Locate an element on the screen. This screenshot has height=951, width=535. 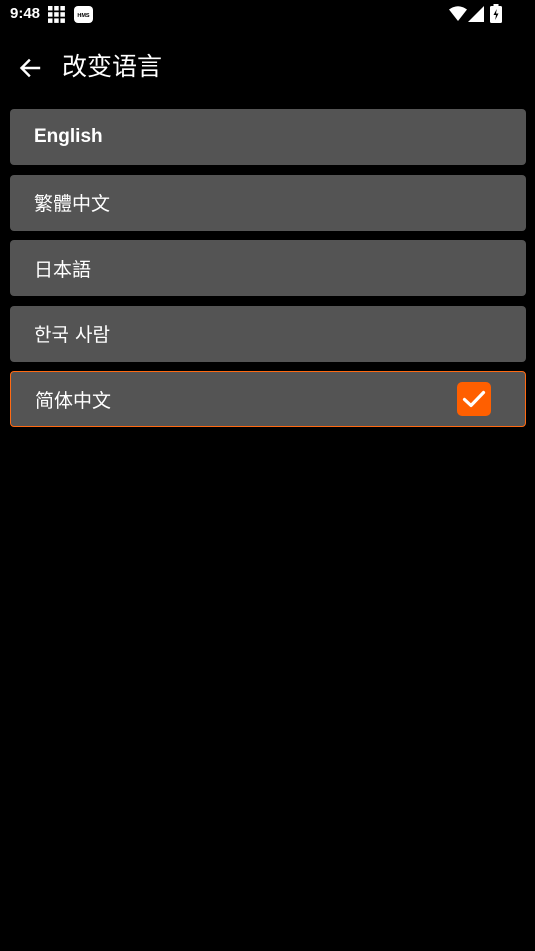
language-label: 한국 사람 is located at coordinates (72, 335).